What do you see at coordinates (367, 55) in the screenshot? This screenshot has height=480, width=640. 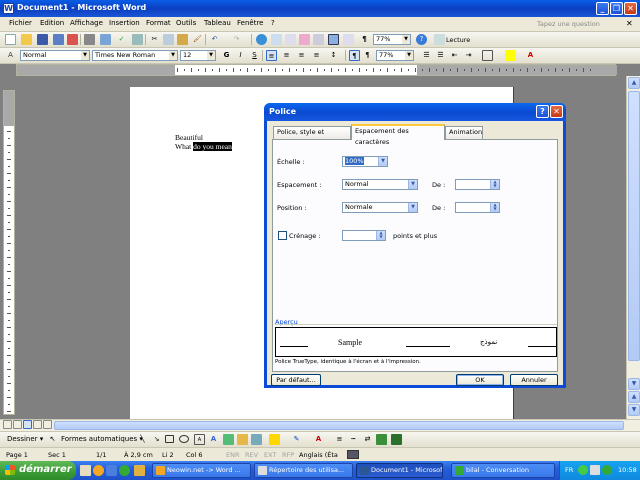 I see `rtl-icon: ¶` at bounding box center [367, 55].